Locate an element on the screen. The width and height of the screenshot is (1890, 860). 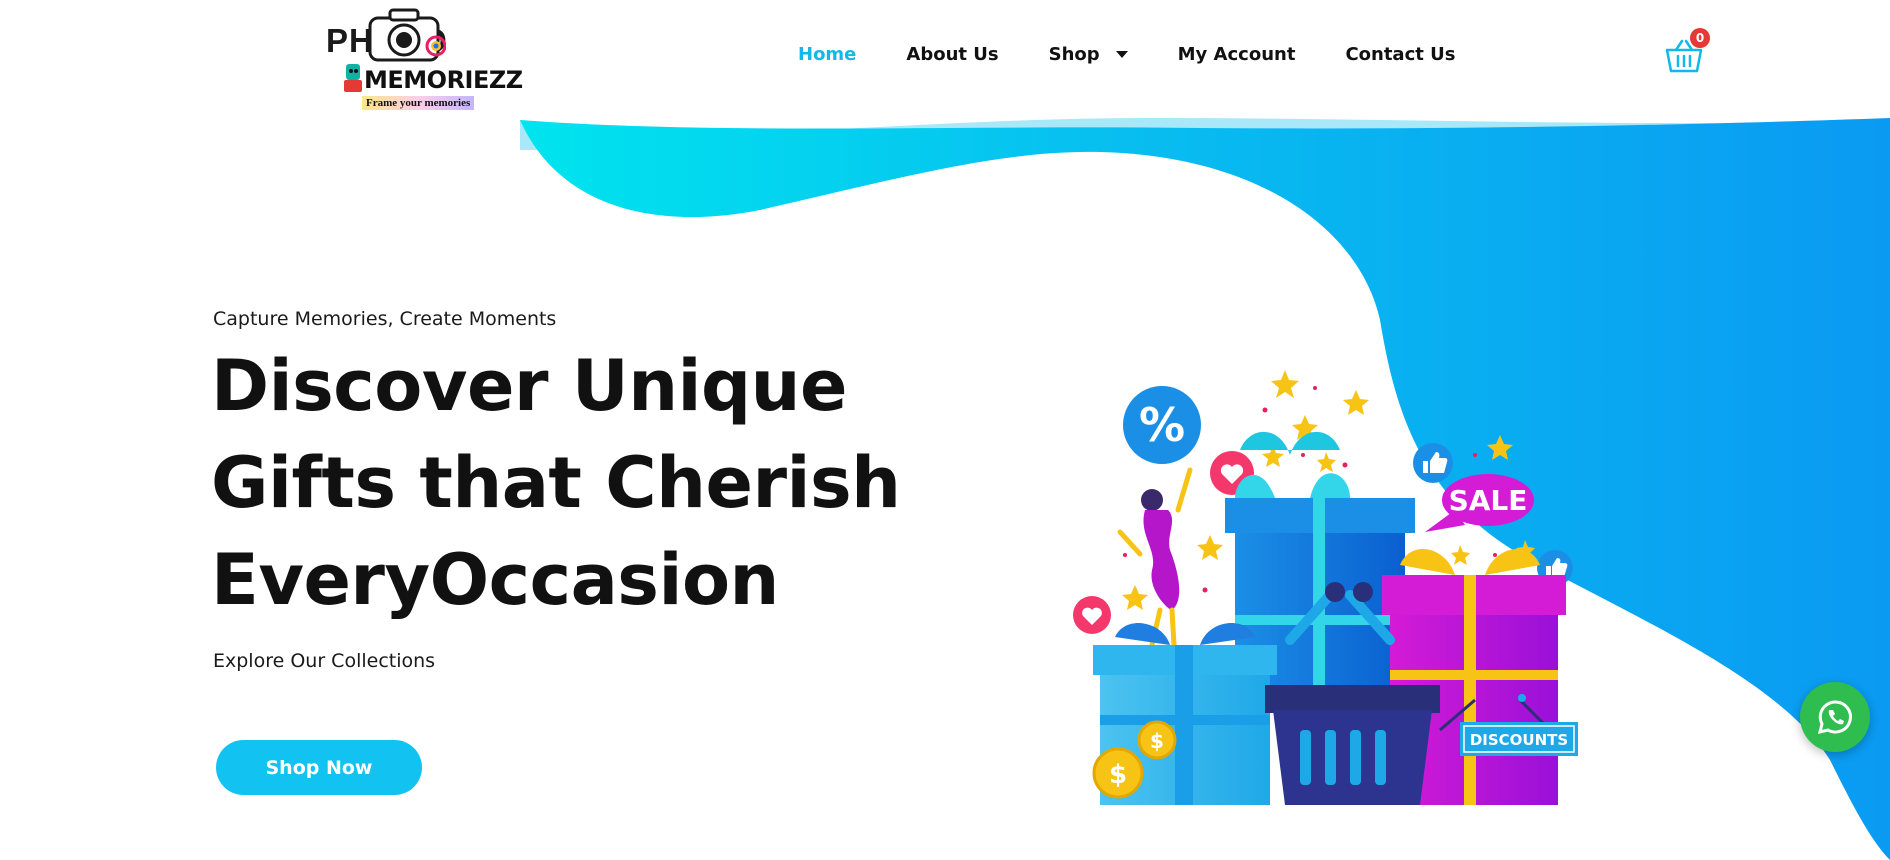
nav-home: Home is located at coordinates (827, 54).